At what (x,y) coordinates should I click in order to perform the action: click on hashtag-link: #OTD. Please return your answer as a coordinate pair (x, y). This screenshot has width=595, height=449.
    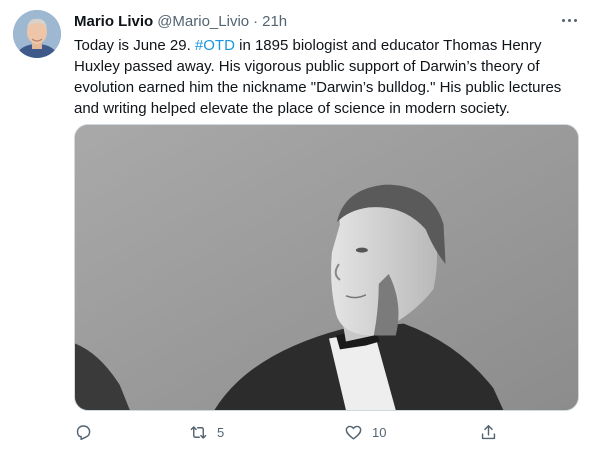
    Looking at the image, I should click on (215, 45).